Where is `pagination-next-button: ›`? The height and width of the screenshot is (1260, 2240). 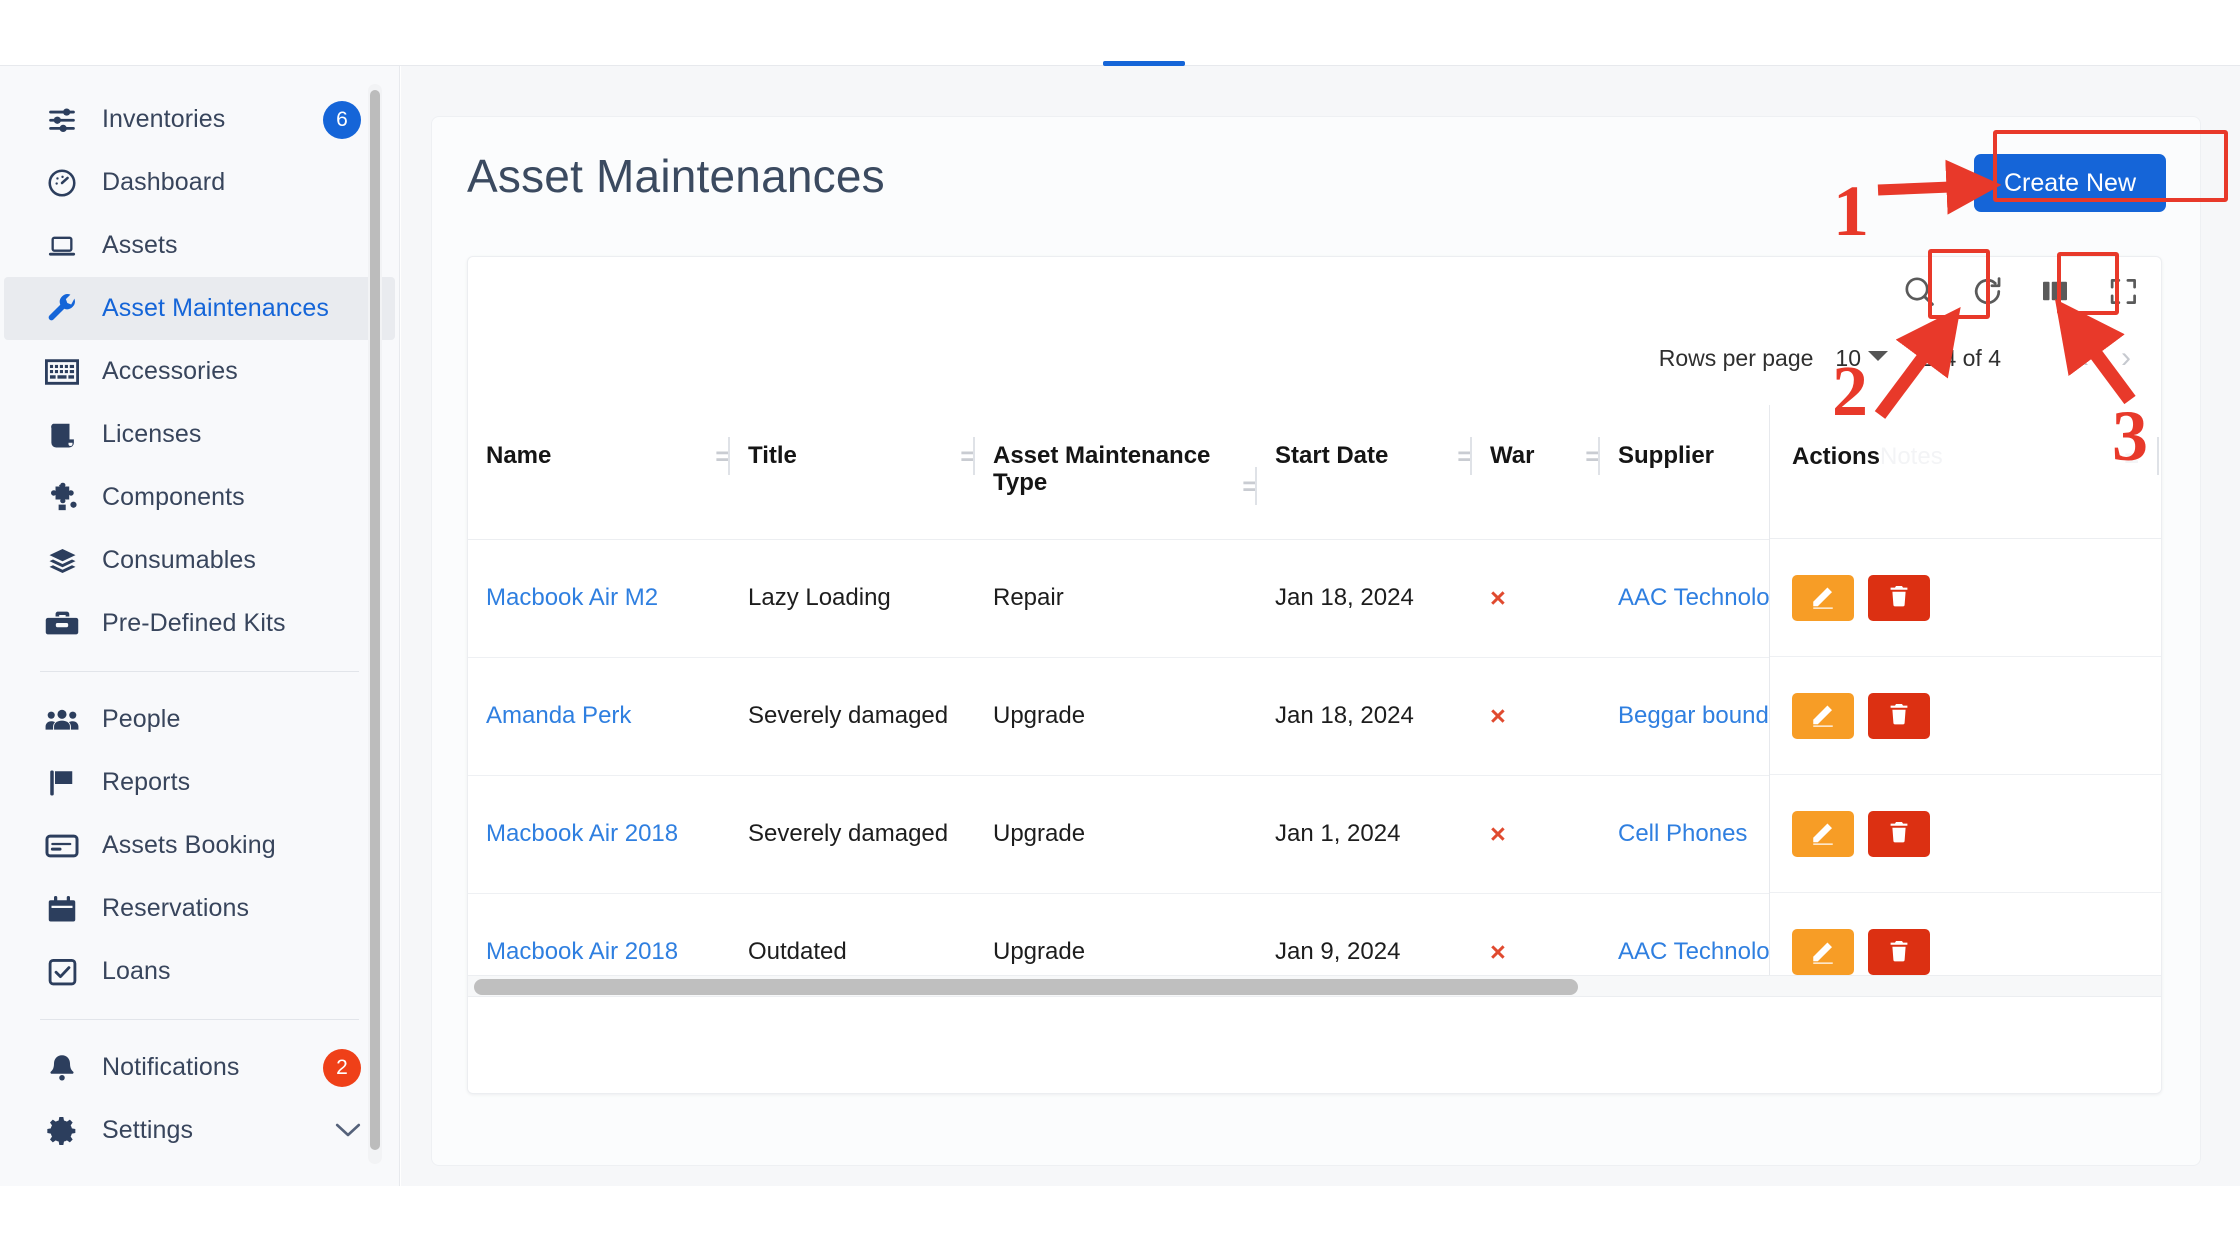 pagination-next-button: › is located at coordinates (2126, 358).